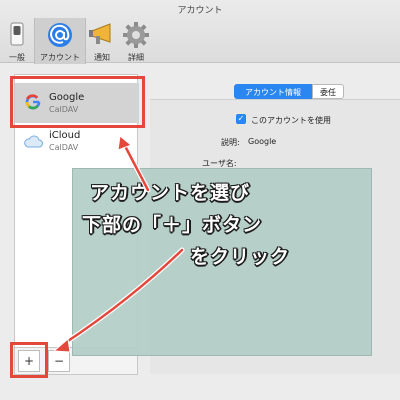  I want to click on arrow-to-account, so click(134, 164).